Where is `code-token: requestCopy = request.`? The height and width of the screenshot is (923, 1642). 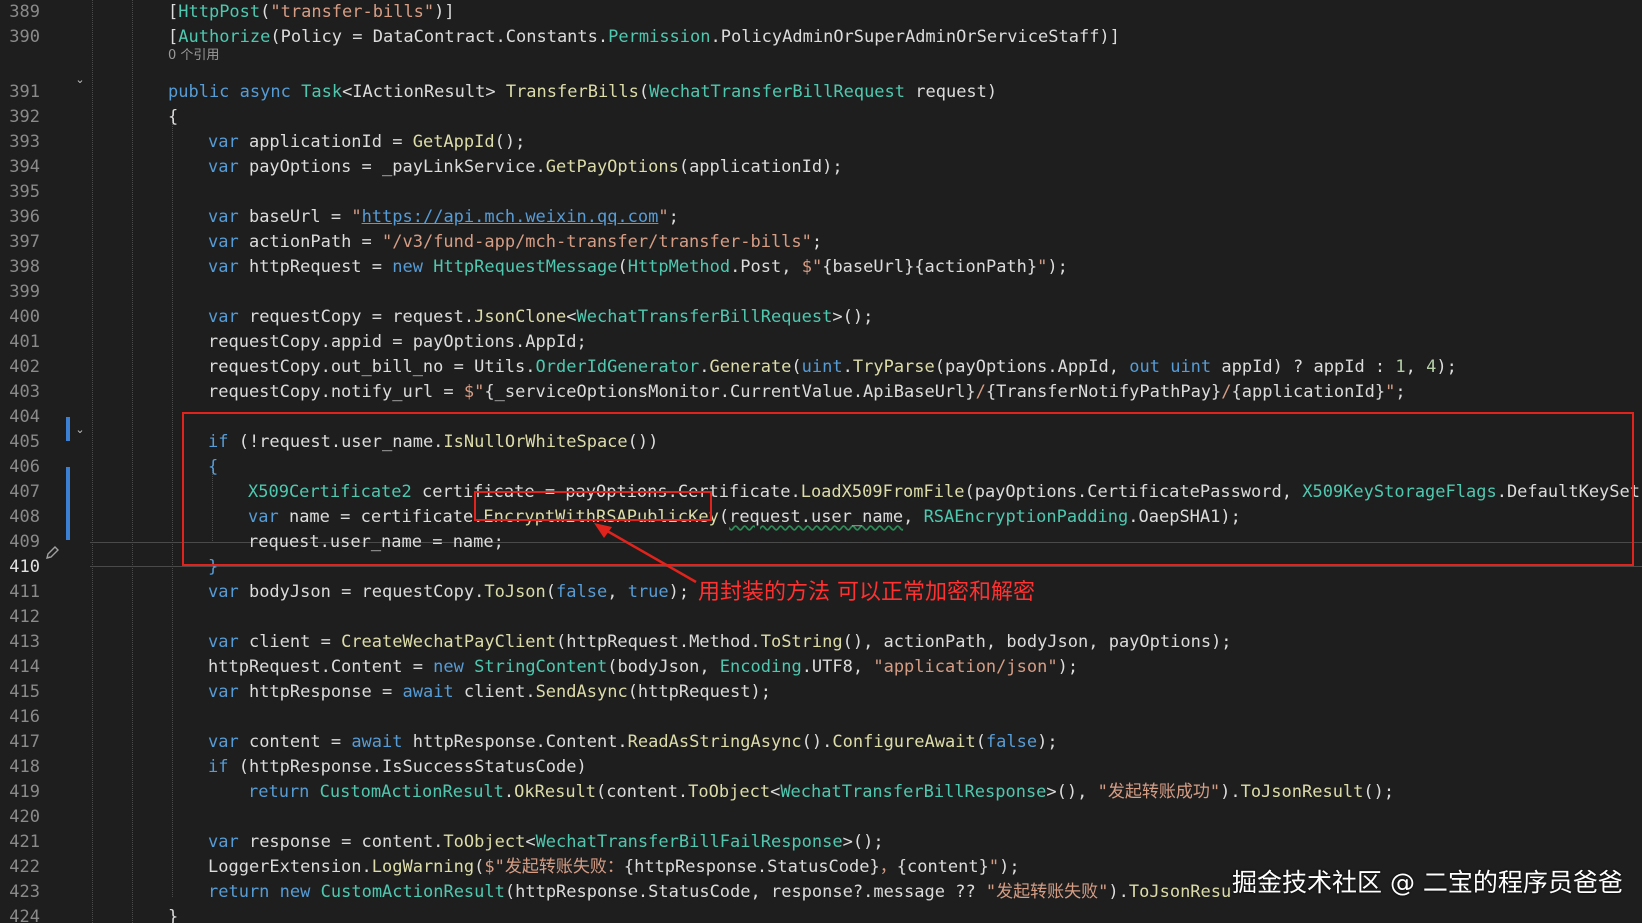
code-token: requestCopy = request. is located at coordinates (356, 317).